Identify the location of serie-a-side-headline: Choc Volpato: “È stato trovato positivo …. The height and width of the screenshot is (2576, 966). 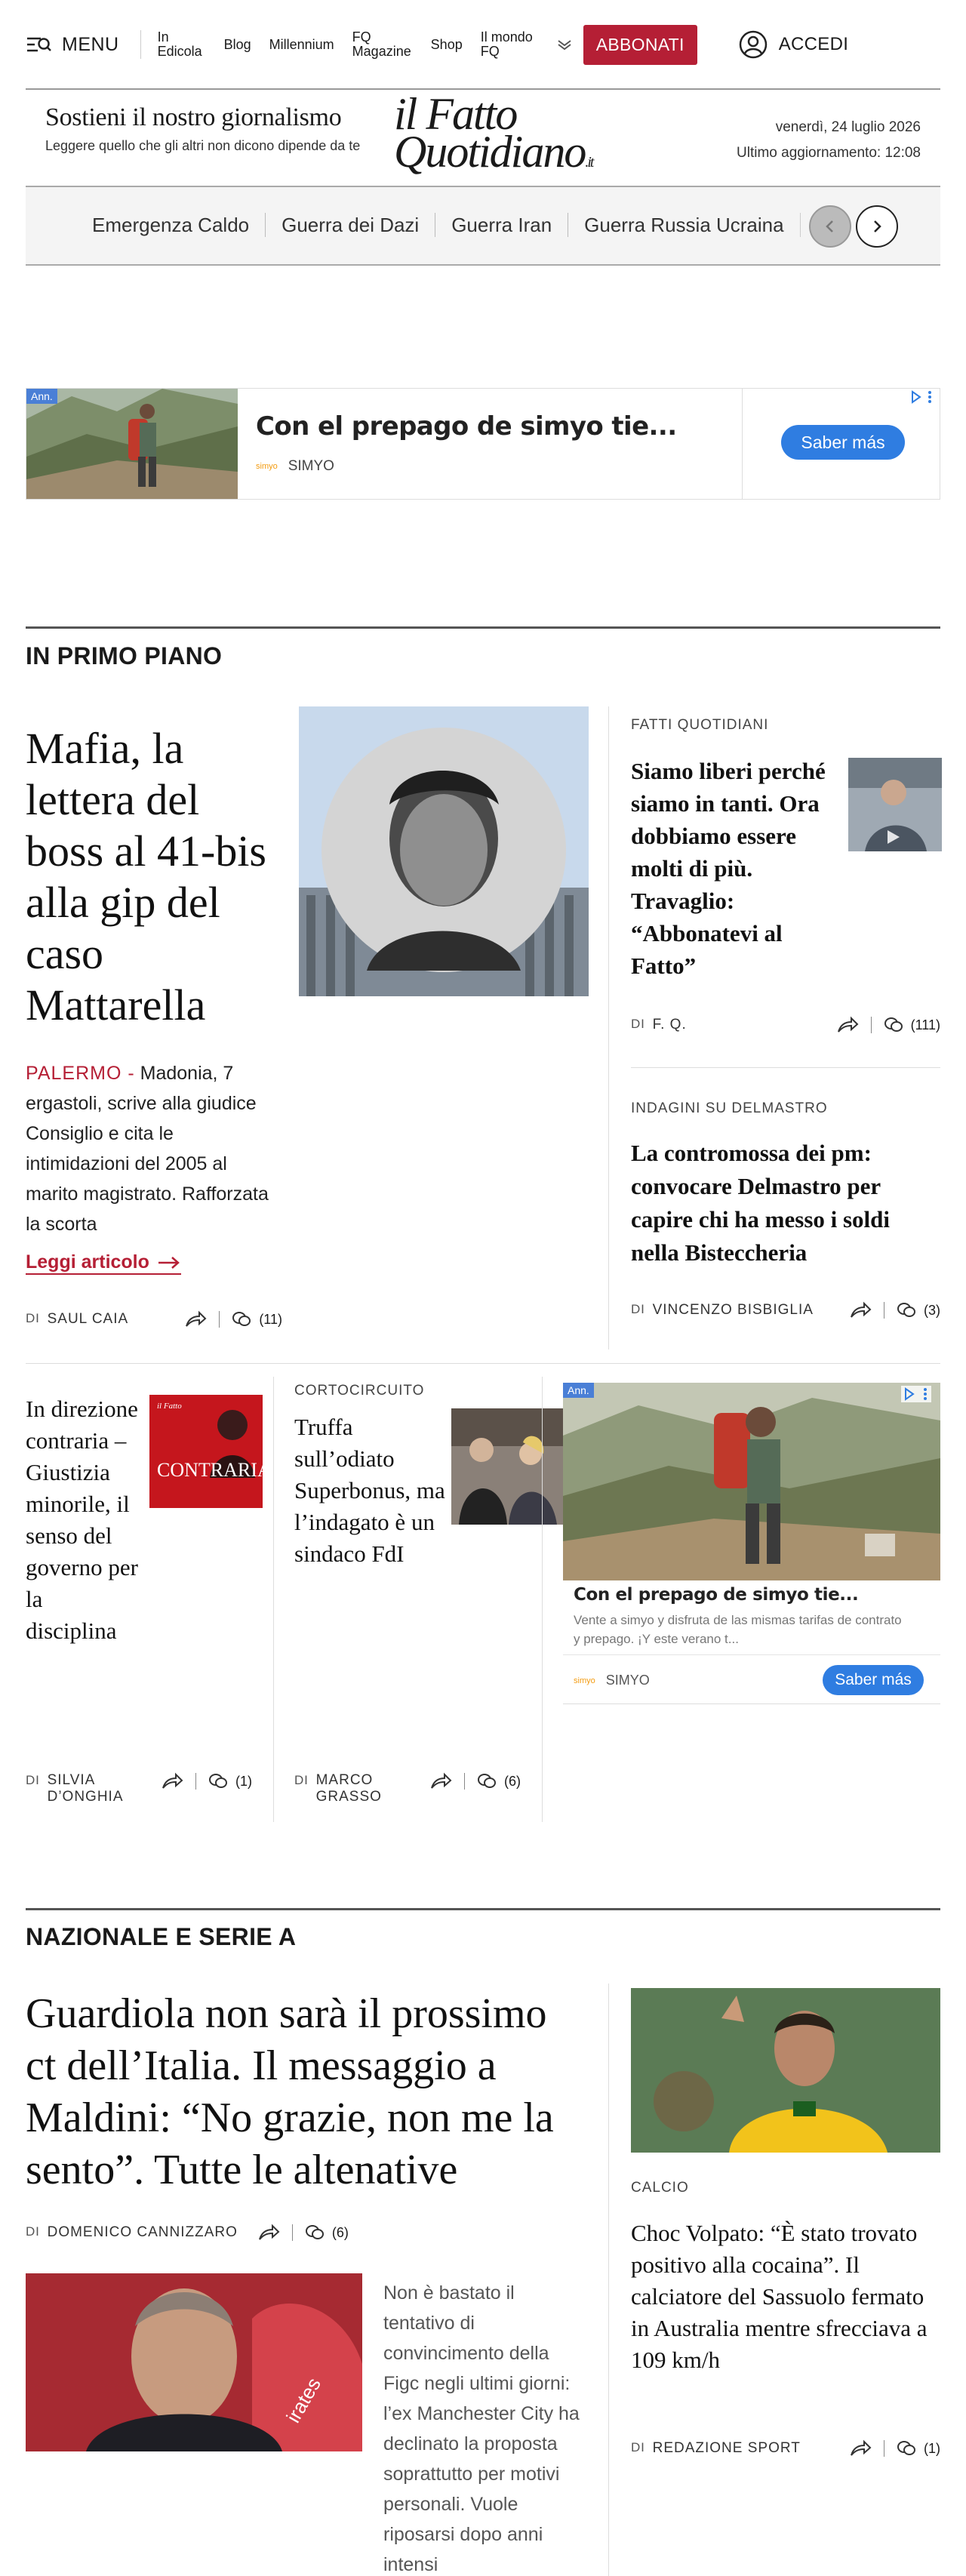
(785, 2296).